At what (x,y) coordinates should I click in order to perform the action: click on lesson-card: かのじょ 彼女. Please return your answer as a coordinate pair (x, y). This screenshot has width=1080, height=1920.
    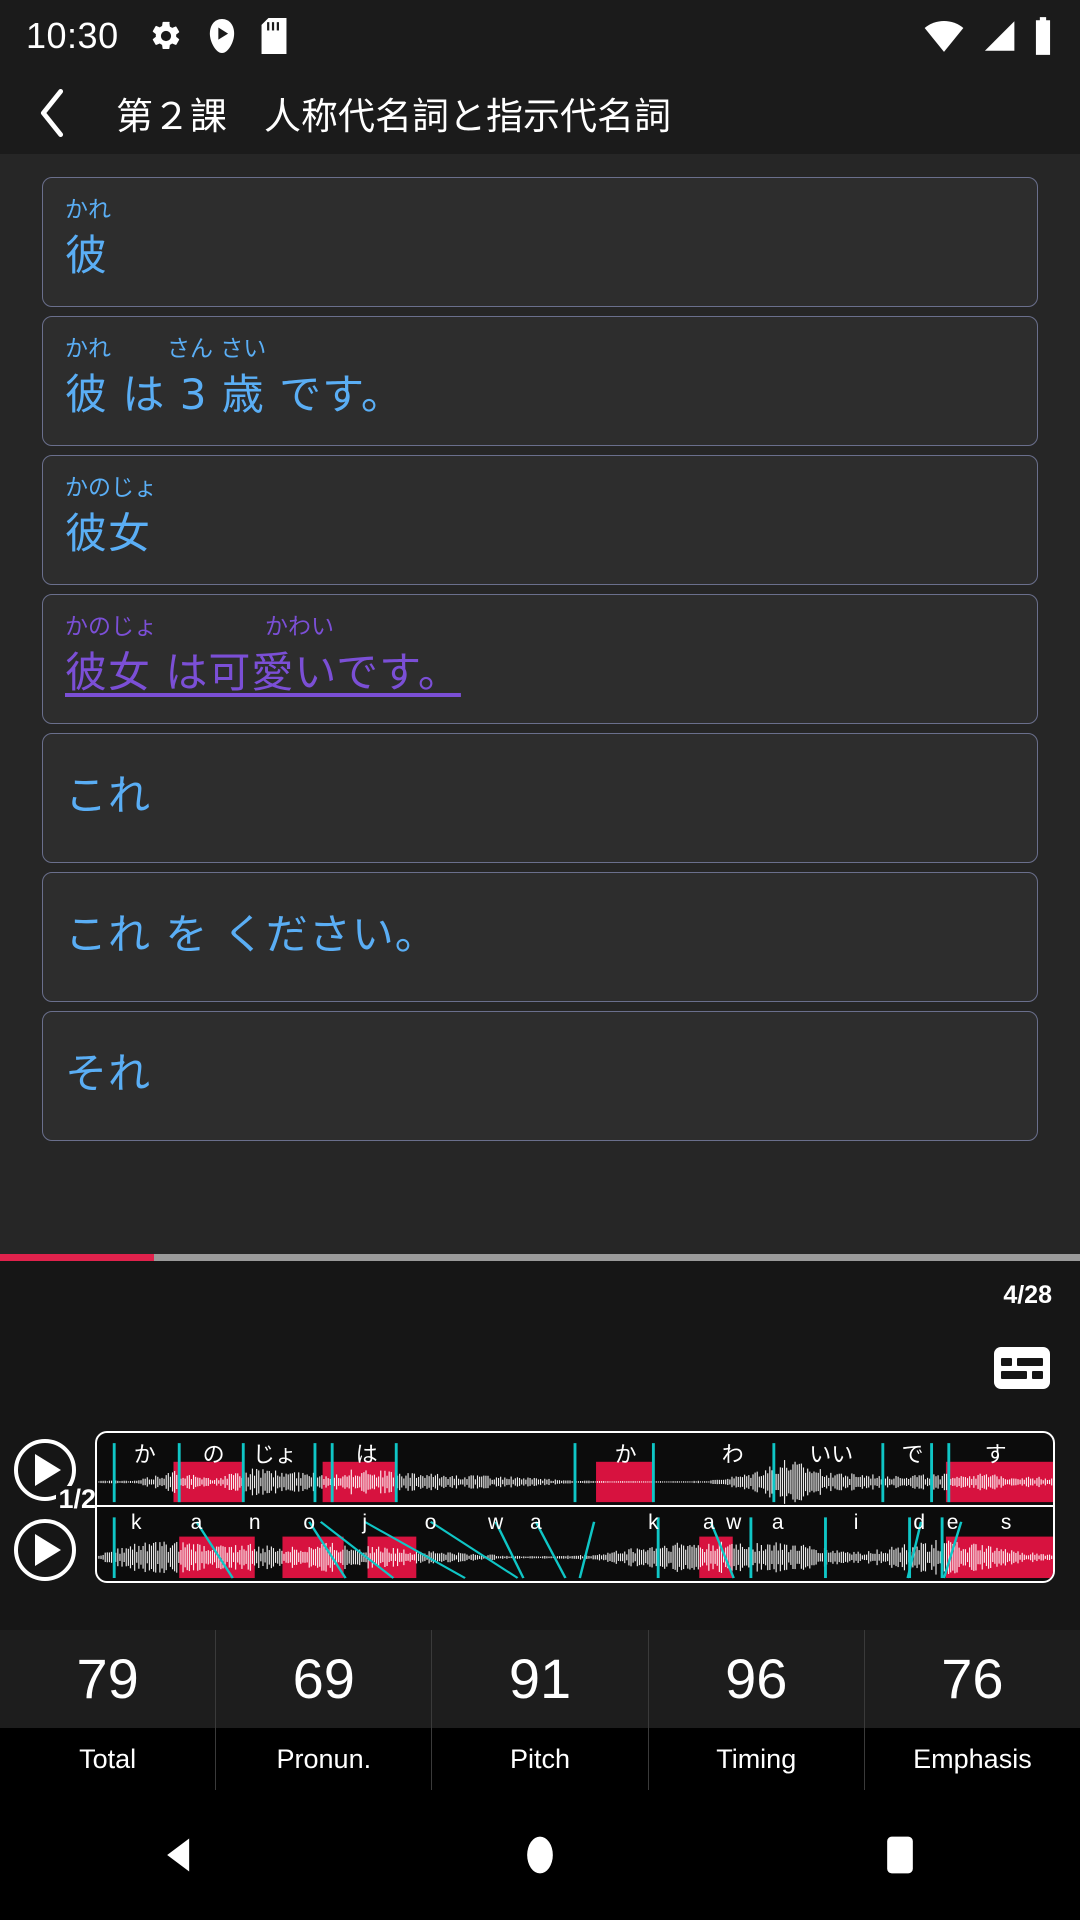
    Looking at the image, I should click on (540, 520).